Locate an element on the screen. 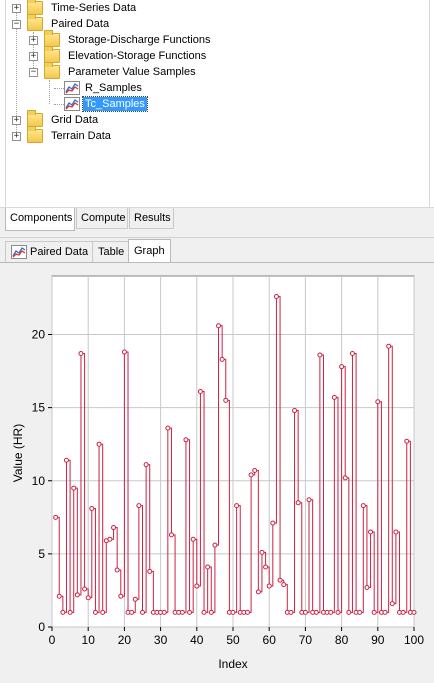  tree-item-r-samples: R_Samples is located at coordinates (104, 88).